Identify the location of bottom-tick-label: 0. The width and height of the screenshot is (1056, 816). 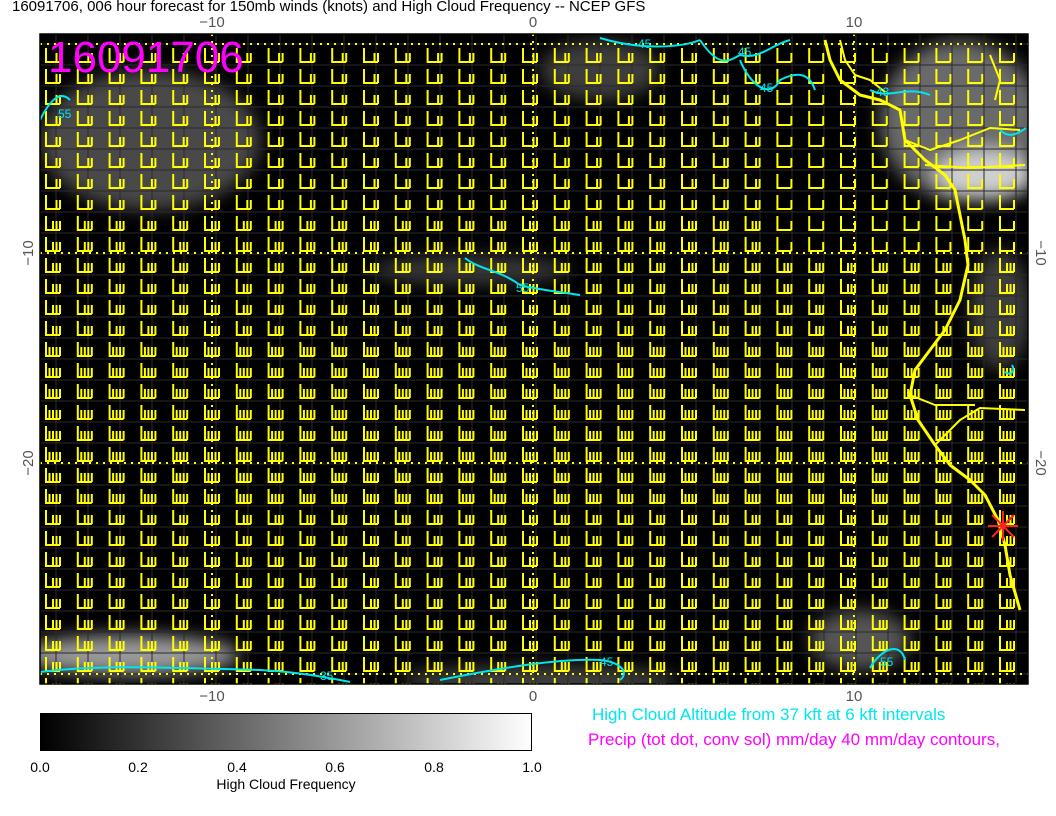
(533, 696).